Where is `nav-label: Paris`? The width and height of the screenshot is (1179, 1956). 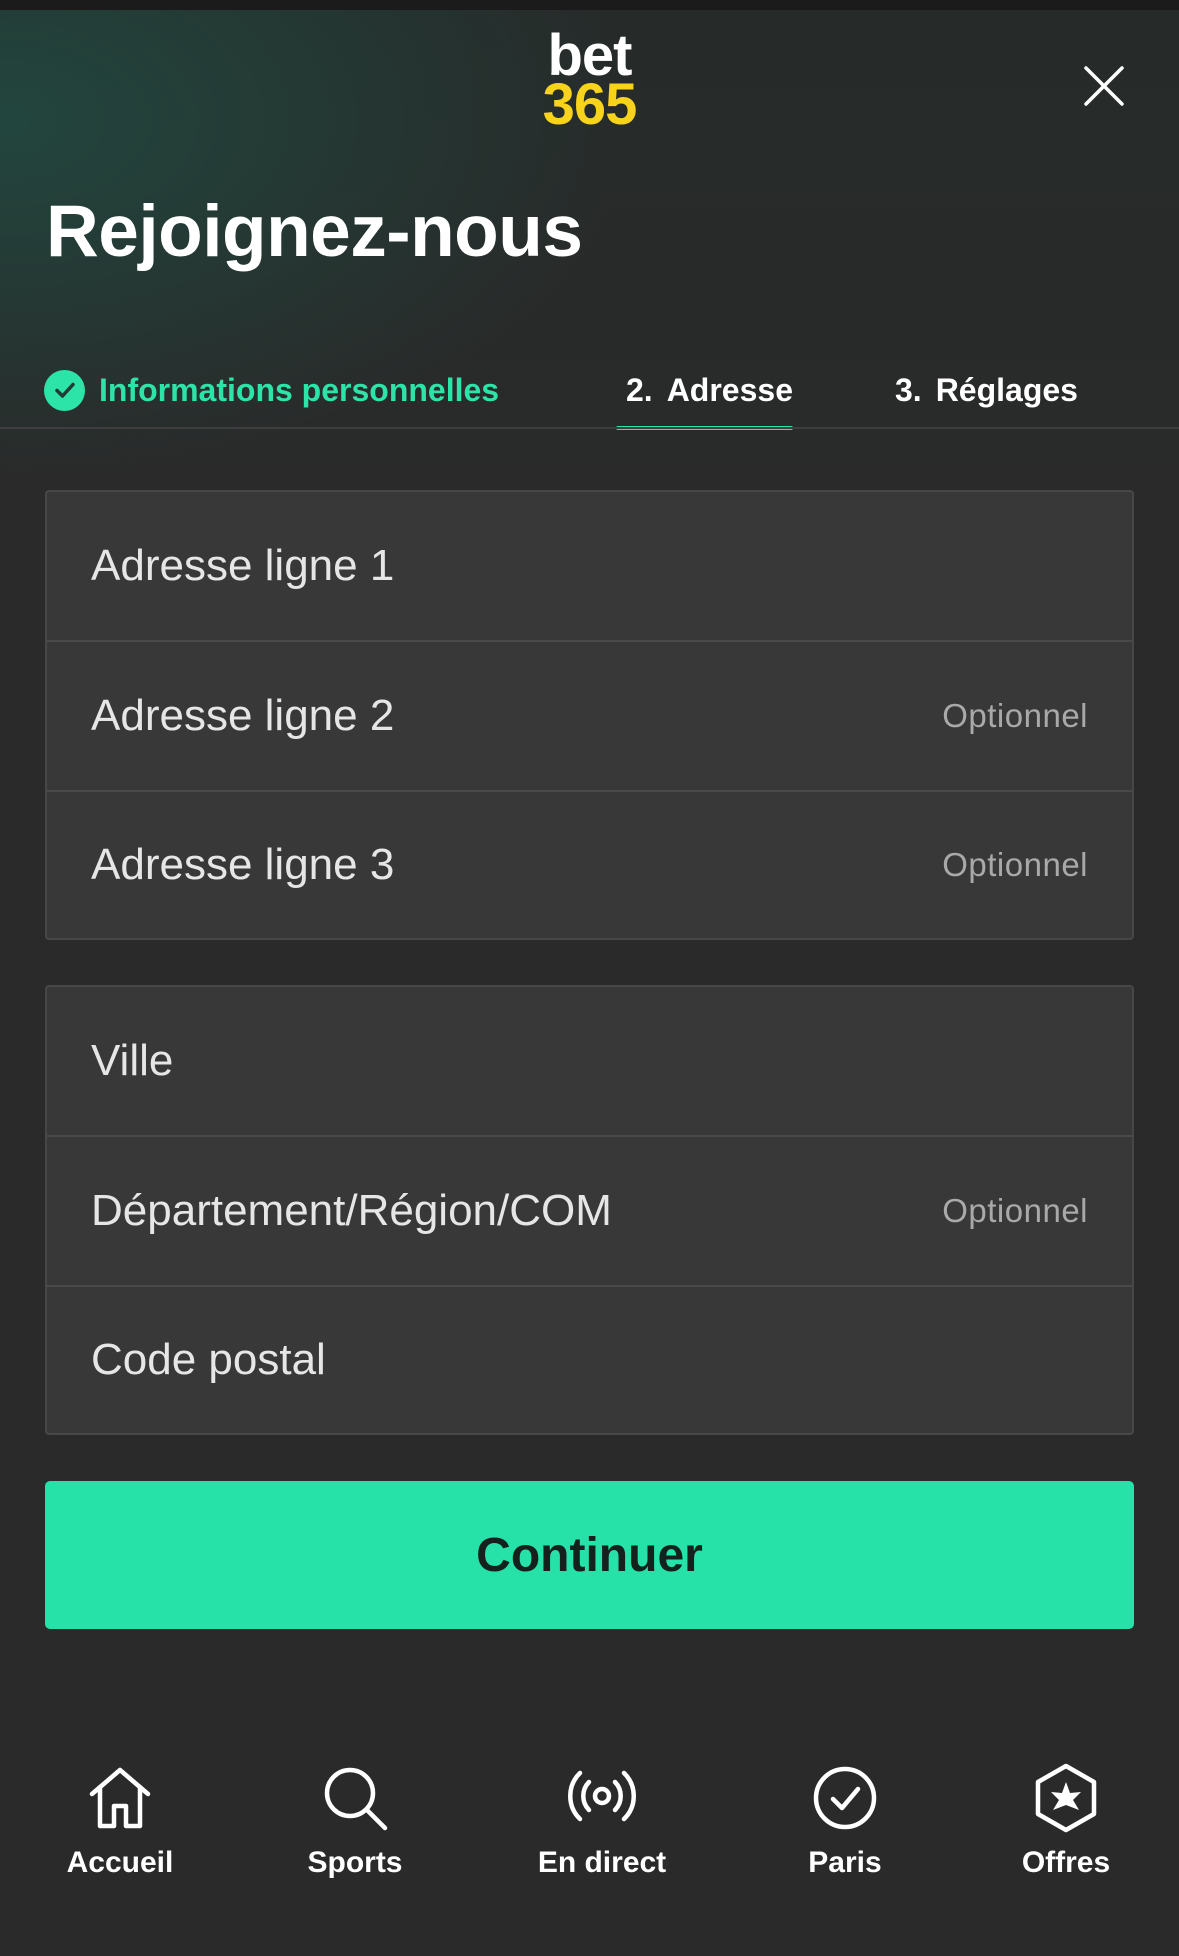
nav-label: Paris is located at coordinates (845, 1862).